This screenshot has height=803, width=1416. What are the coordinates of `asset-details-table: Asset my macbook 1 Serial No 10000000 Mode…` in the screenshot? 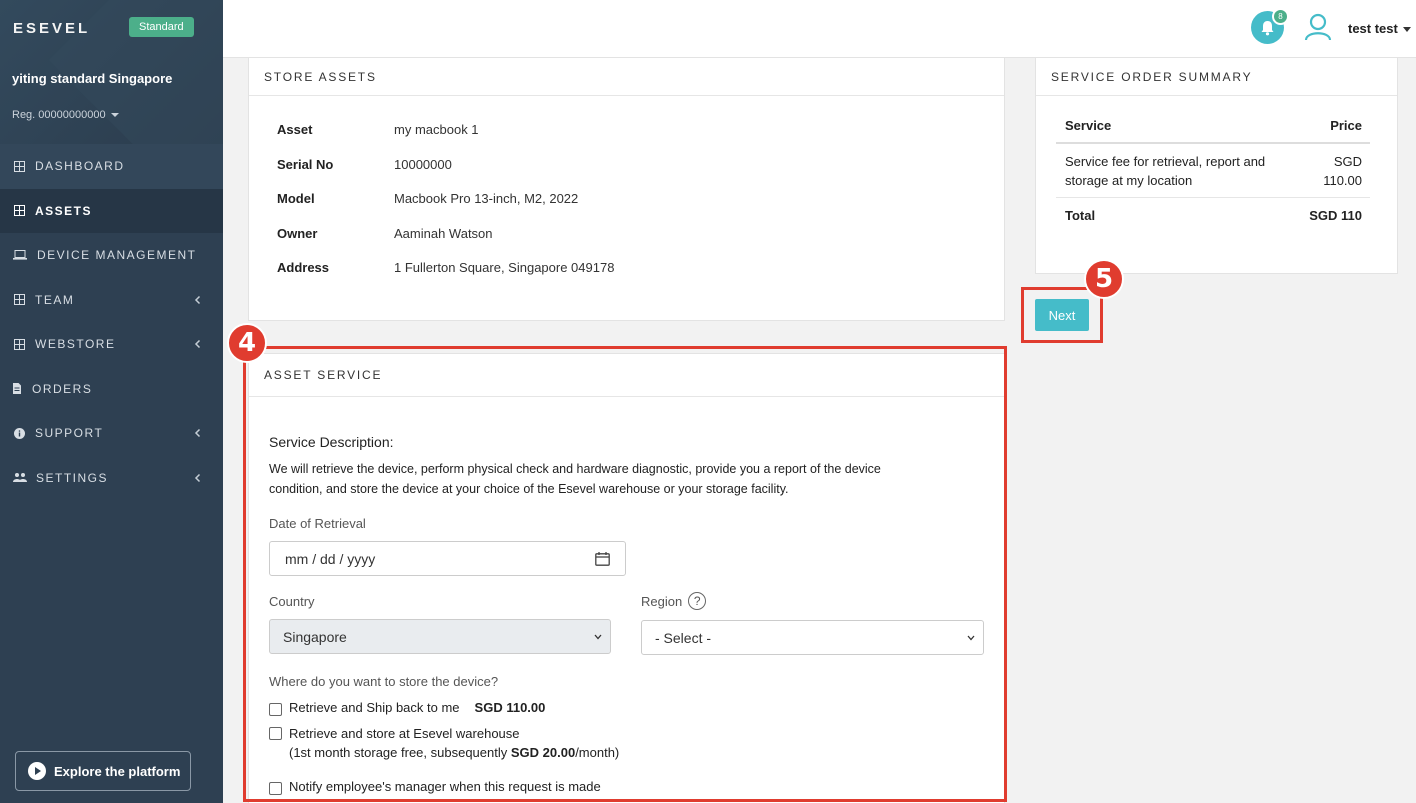 It's located at (445, 208).